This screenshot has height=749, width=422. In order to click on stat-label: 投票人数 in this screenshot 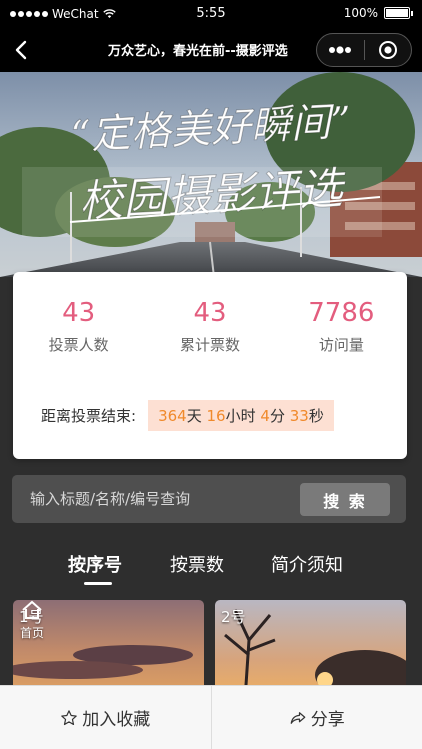, I will do `click(78, 345)`.